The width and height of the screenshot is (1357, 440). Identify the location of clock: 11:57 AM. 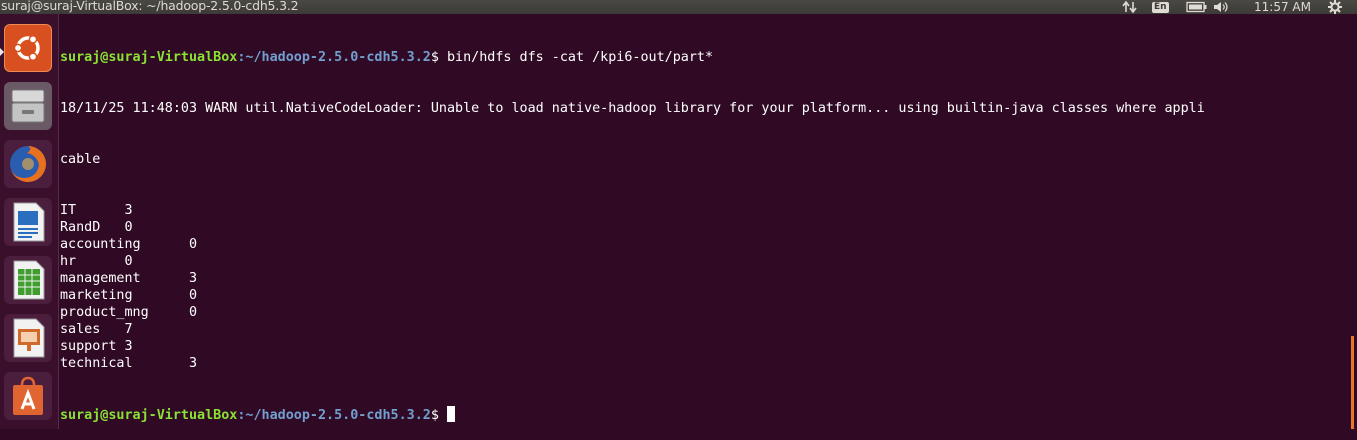
(1282, 7).